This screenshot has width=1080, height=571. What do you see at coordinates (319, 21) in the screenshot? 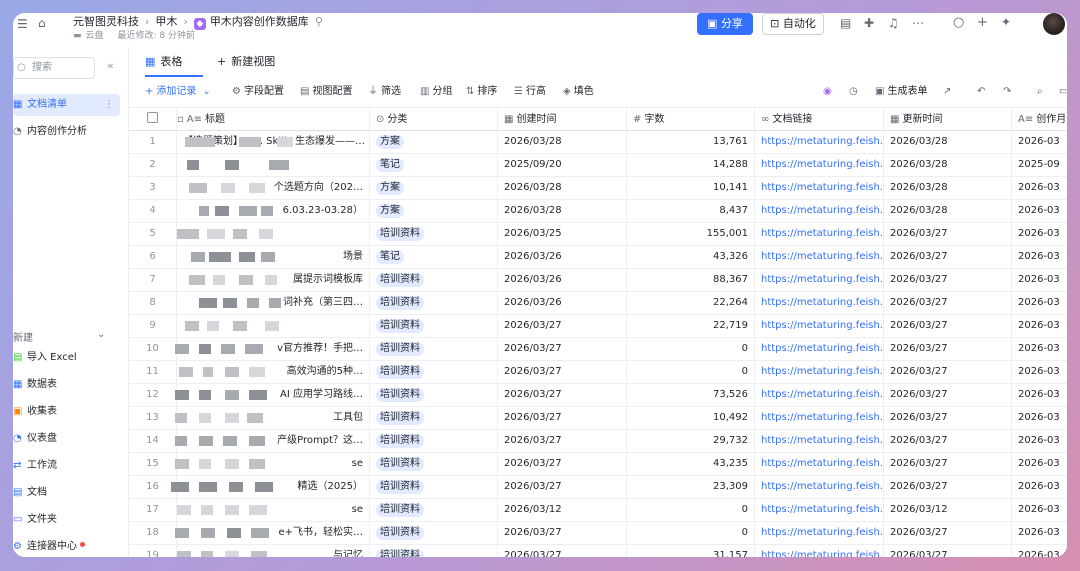
I see `pin-icon: ⚲` at bounding box center [319, 21].